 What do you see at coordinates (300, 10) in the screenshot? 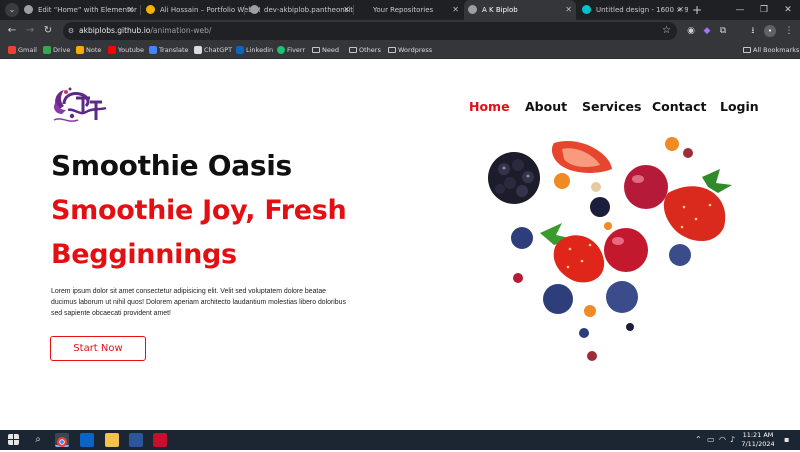
I see `tab-pantheon: dev-akbiplob.pantheonsite.io ✕` at bounding box center [300, 10].